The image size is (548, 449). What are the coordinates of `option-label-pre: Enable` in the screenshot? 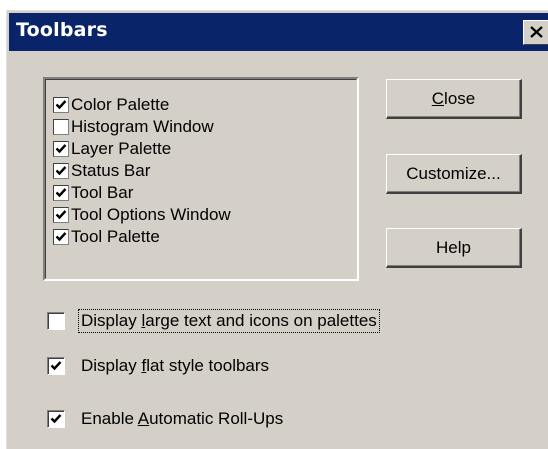 It's located at (109, 418).